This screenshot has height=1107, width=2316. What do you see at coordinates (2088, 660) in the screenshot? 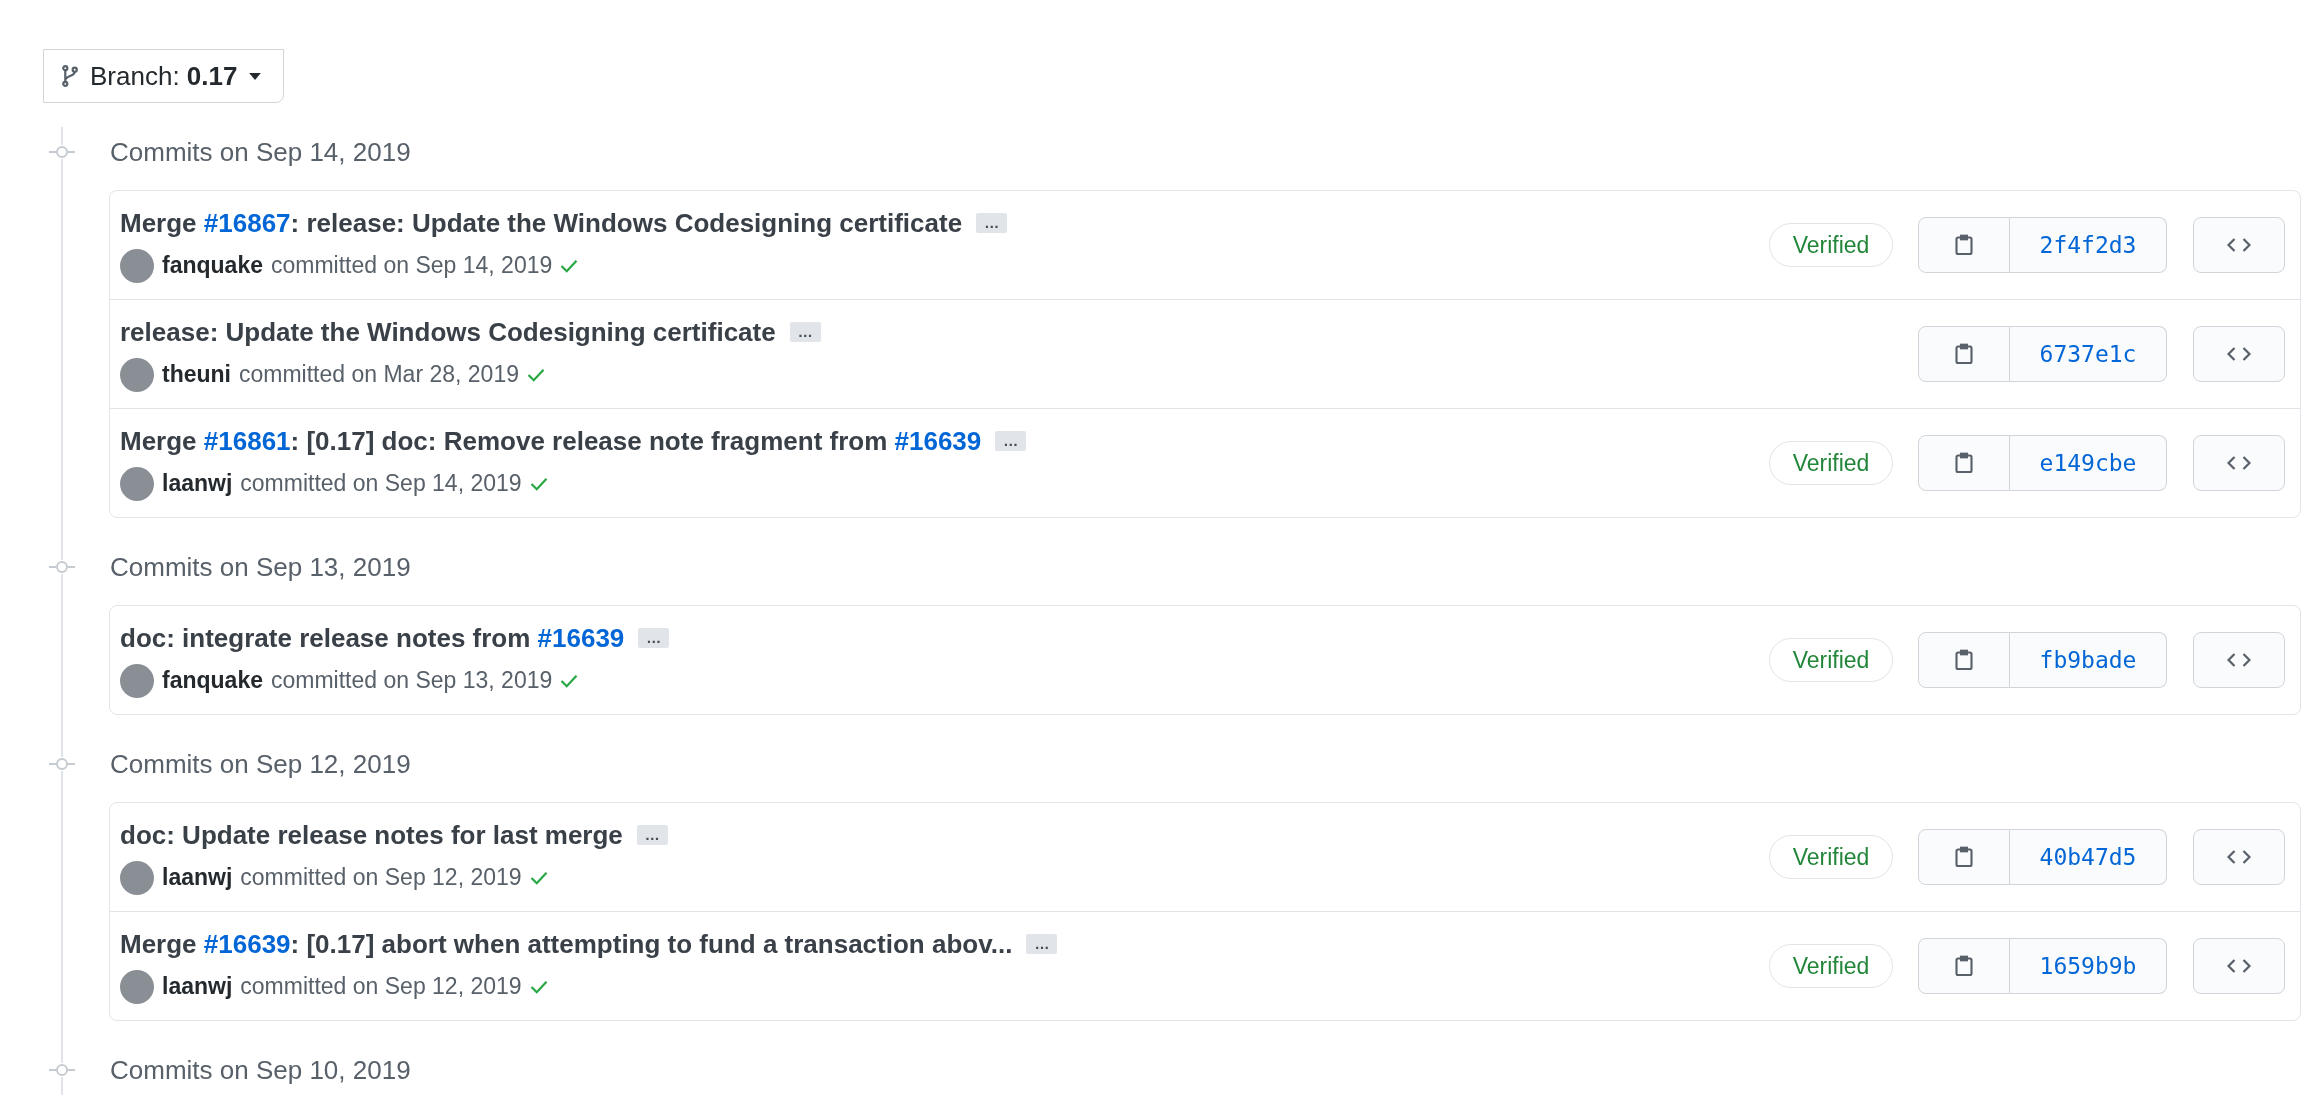
I see `commit-hash-button: fb9bade` at bounding box center [2088, 660].